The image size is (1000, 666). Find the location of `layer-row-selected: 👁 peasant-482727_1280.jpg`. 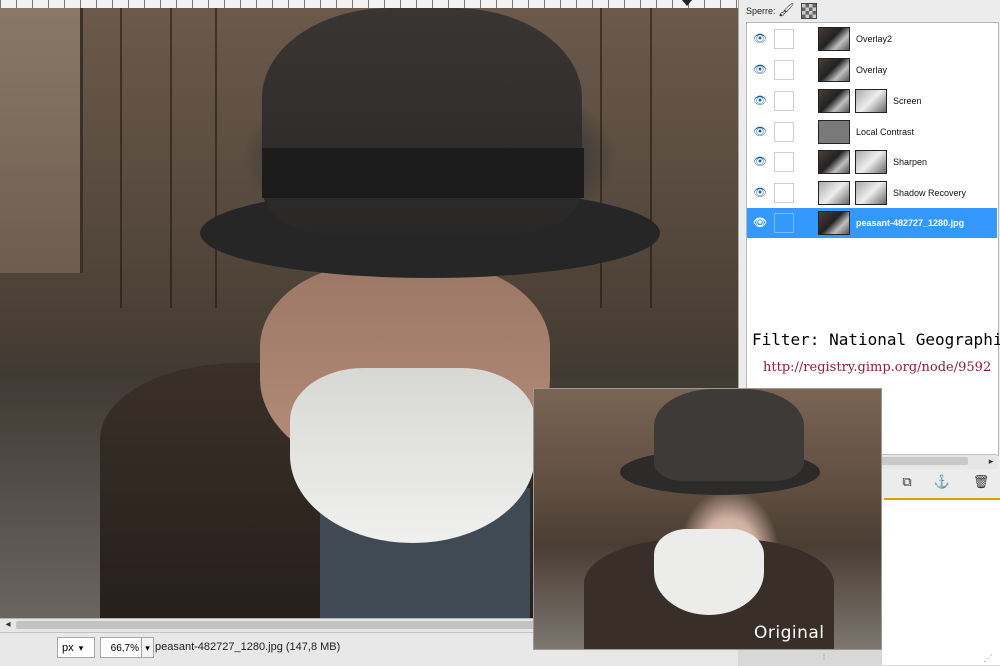

layer-row-selected: 👁 peasant-482727_1280.jpg is located at coordinates (872, 223).